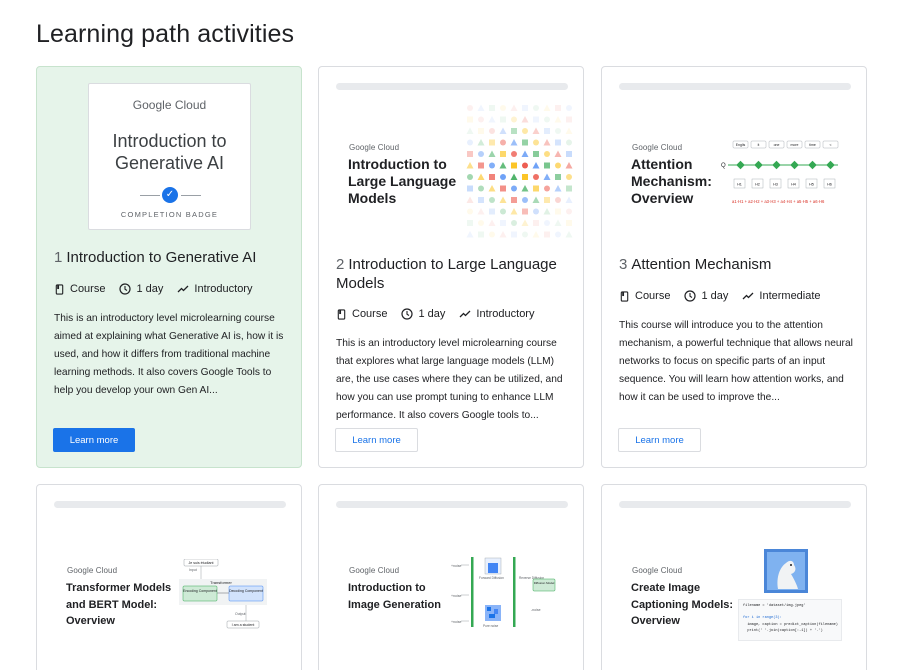 This screenshot has height=670, width=921. I want to click on card-title: 2 Introduction to Large Language Models, so click(454, 274).